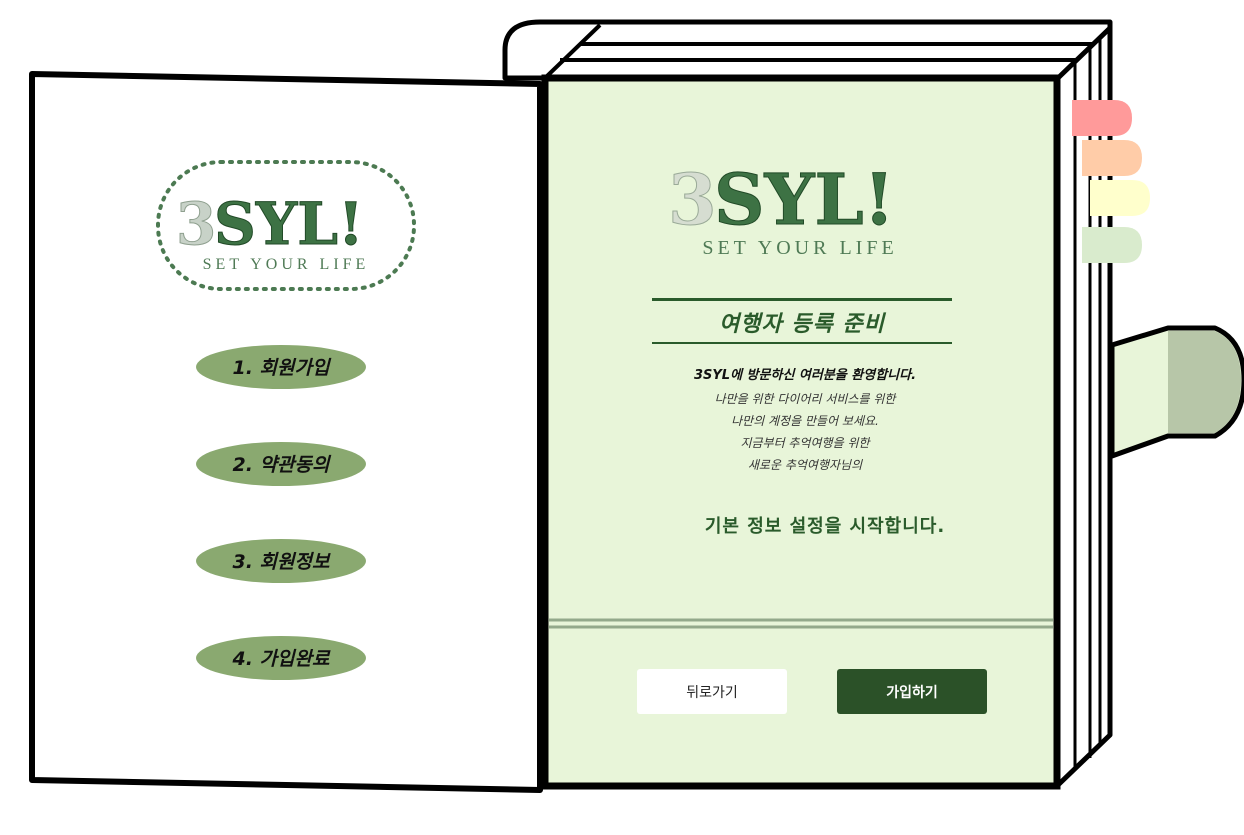 The image size is (1244, 835). I want to click on join-button: 가입하기, so click(912, 691).